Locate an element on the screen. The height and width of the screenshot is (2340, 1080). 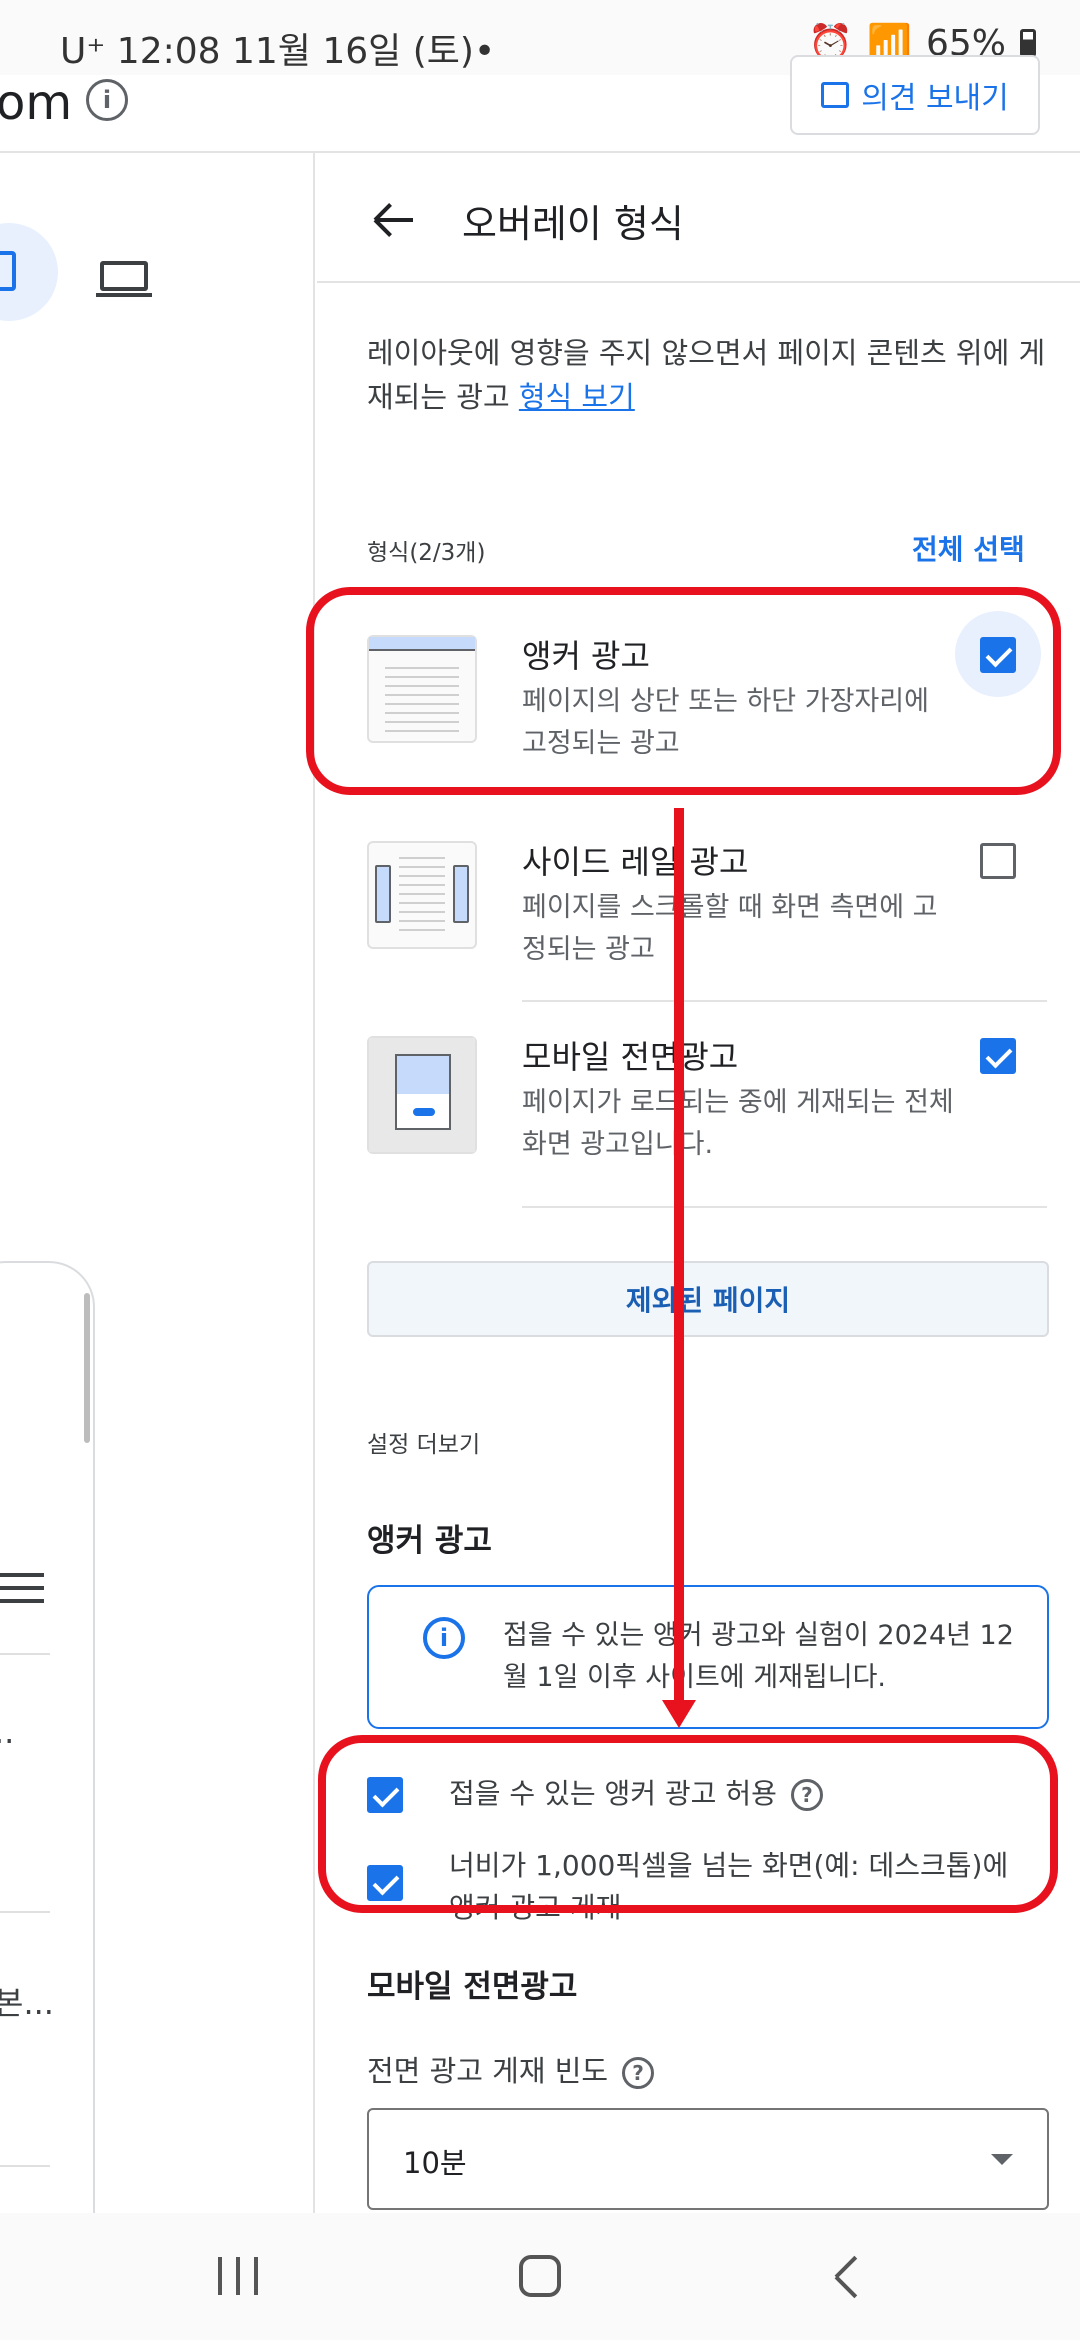
phone-preview-frame is located at coordinates (47, 1761).